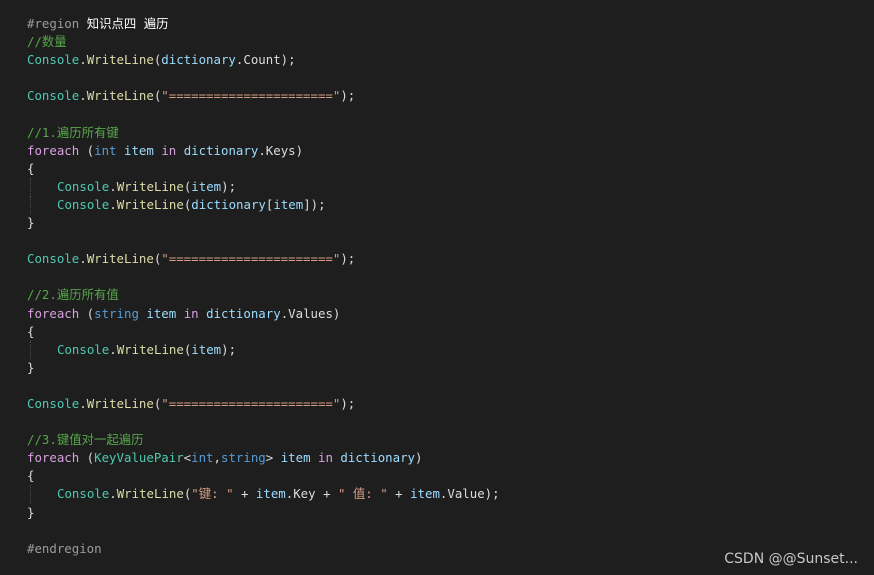  I want to click on code-token: KeyValuePair, so click(139, 458).